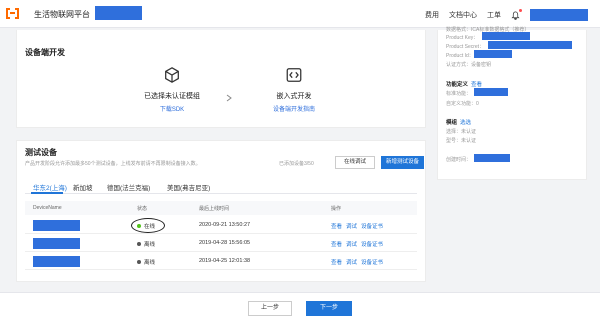  What do you see at coordinates (142, 209) in the screenshot?
I see `col-status: 状态` at bounding box center [142, 209].